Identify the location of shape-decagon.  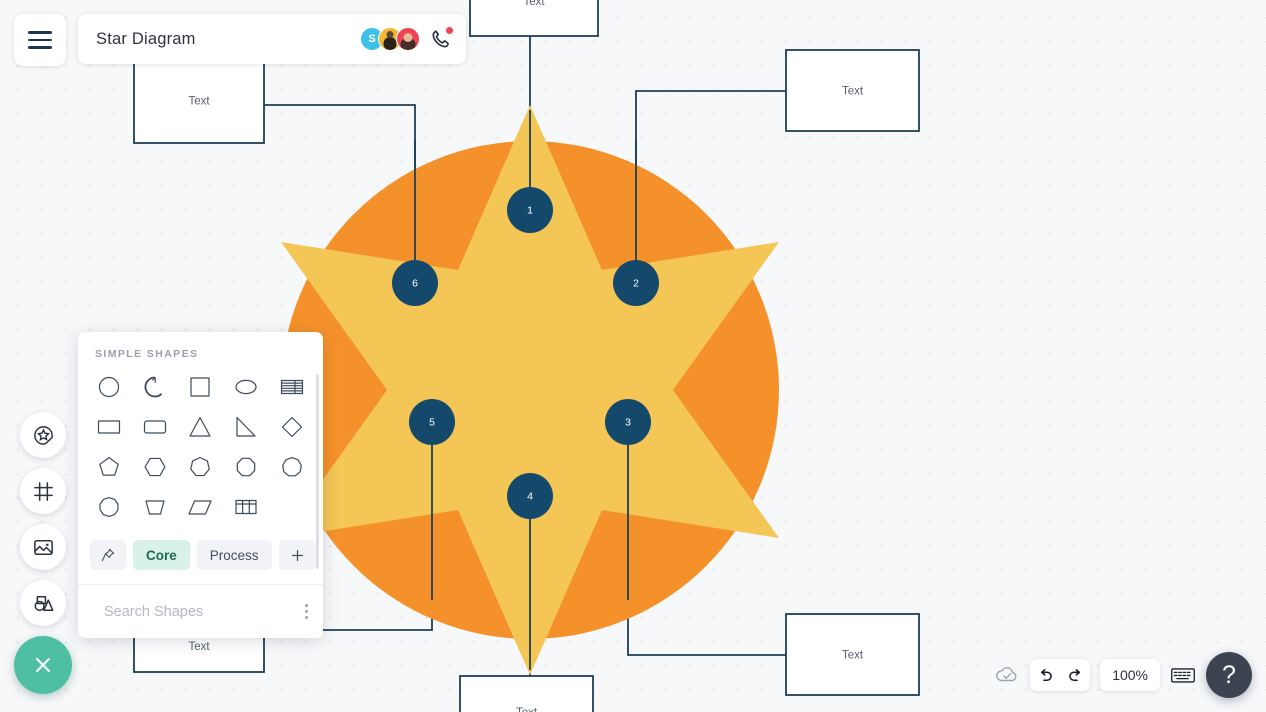
(109, 507).